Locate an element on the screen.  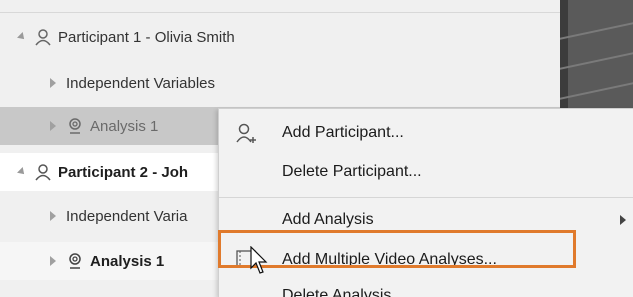
analysis-1-label: Analysis 1 is located at coordinates (124, 126).